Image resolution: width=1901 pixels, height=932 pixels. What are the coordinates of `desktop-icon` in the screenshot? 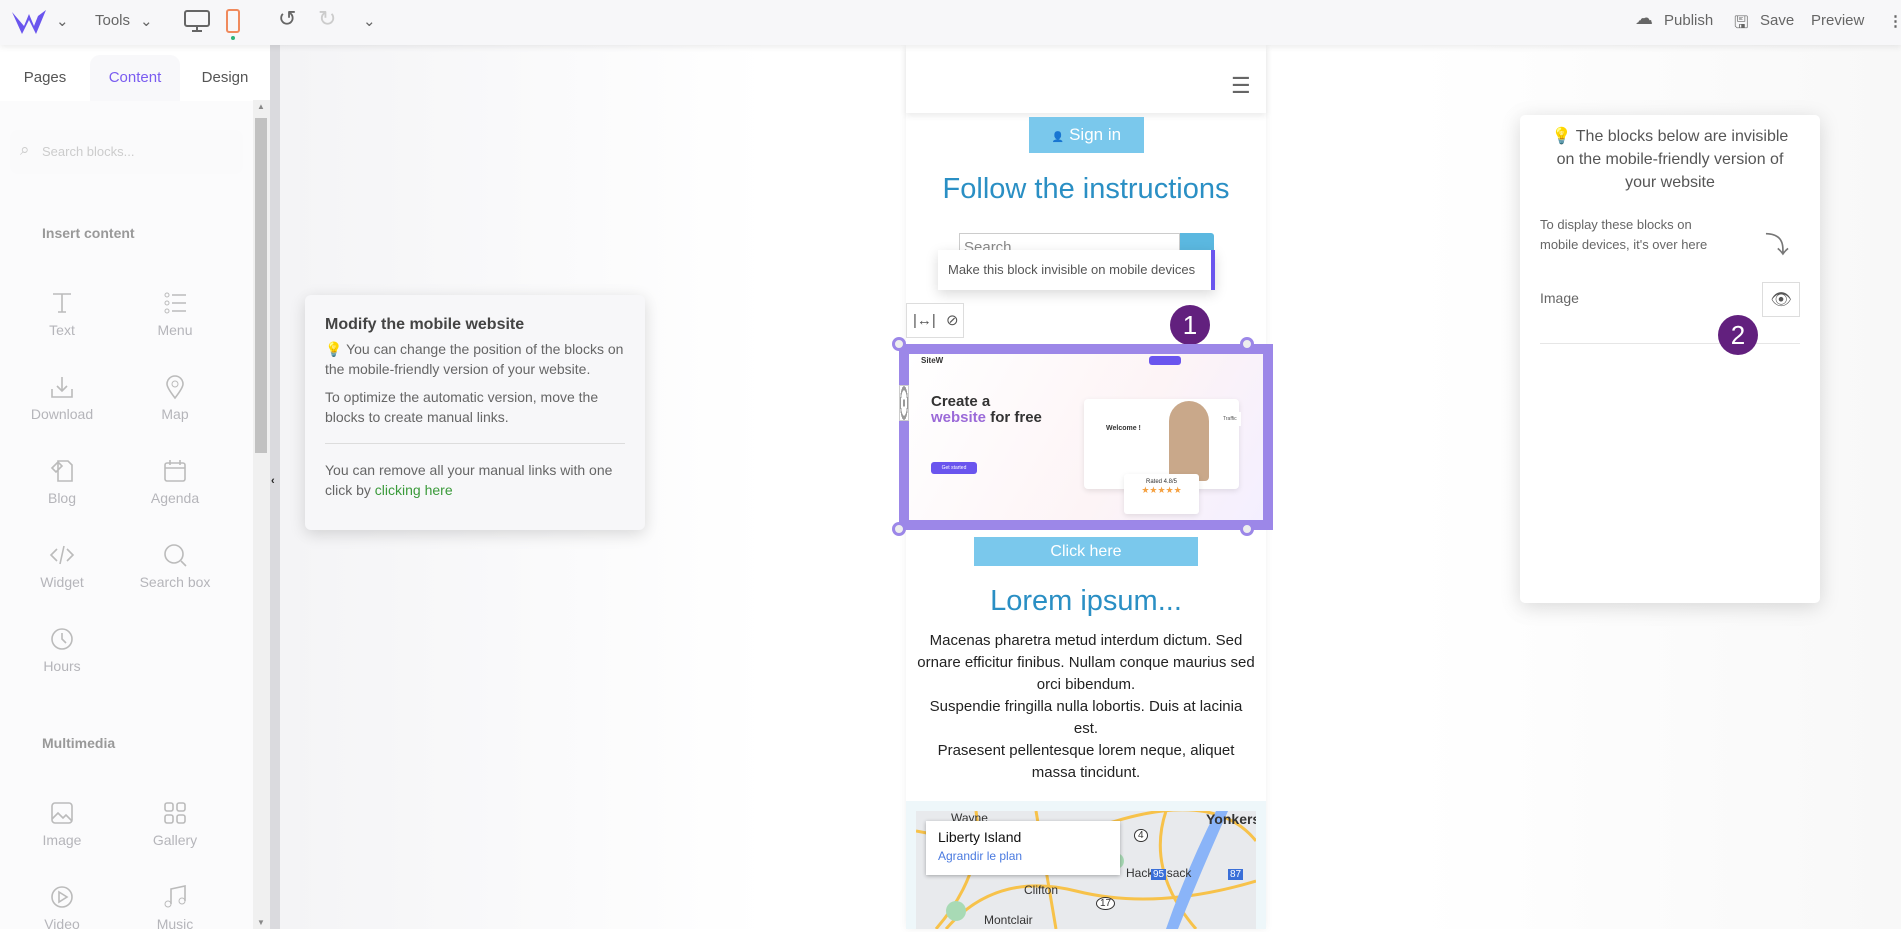 It's located at (197, 21).